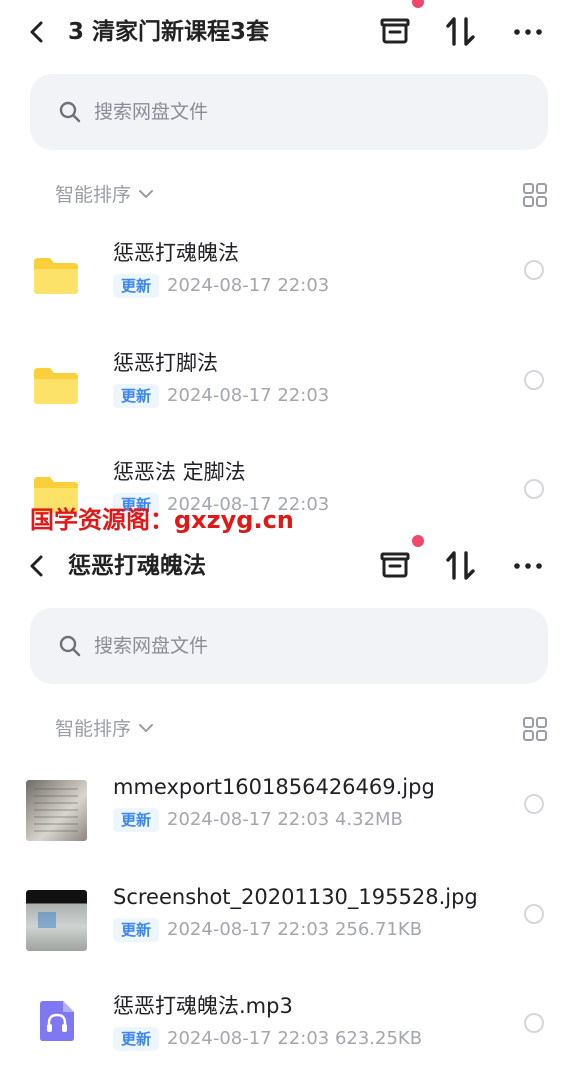 Image resolution: width=562 pixels, height=1080 pixels. I want to click on file-meta: 更新 2024-08-17 22:03 256.71KB, so click(267, 931).